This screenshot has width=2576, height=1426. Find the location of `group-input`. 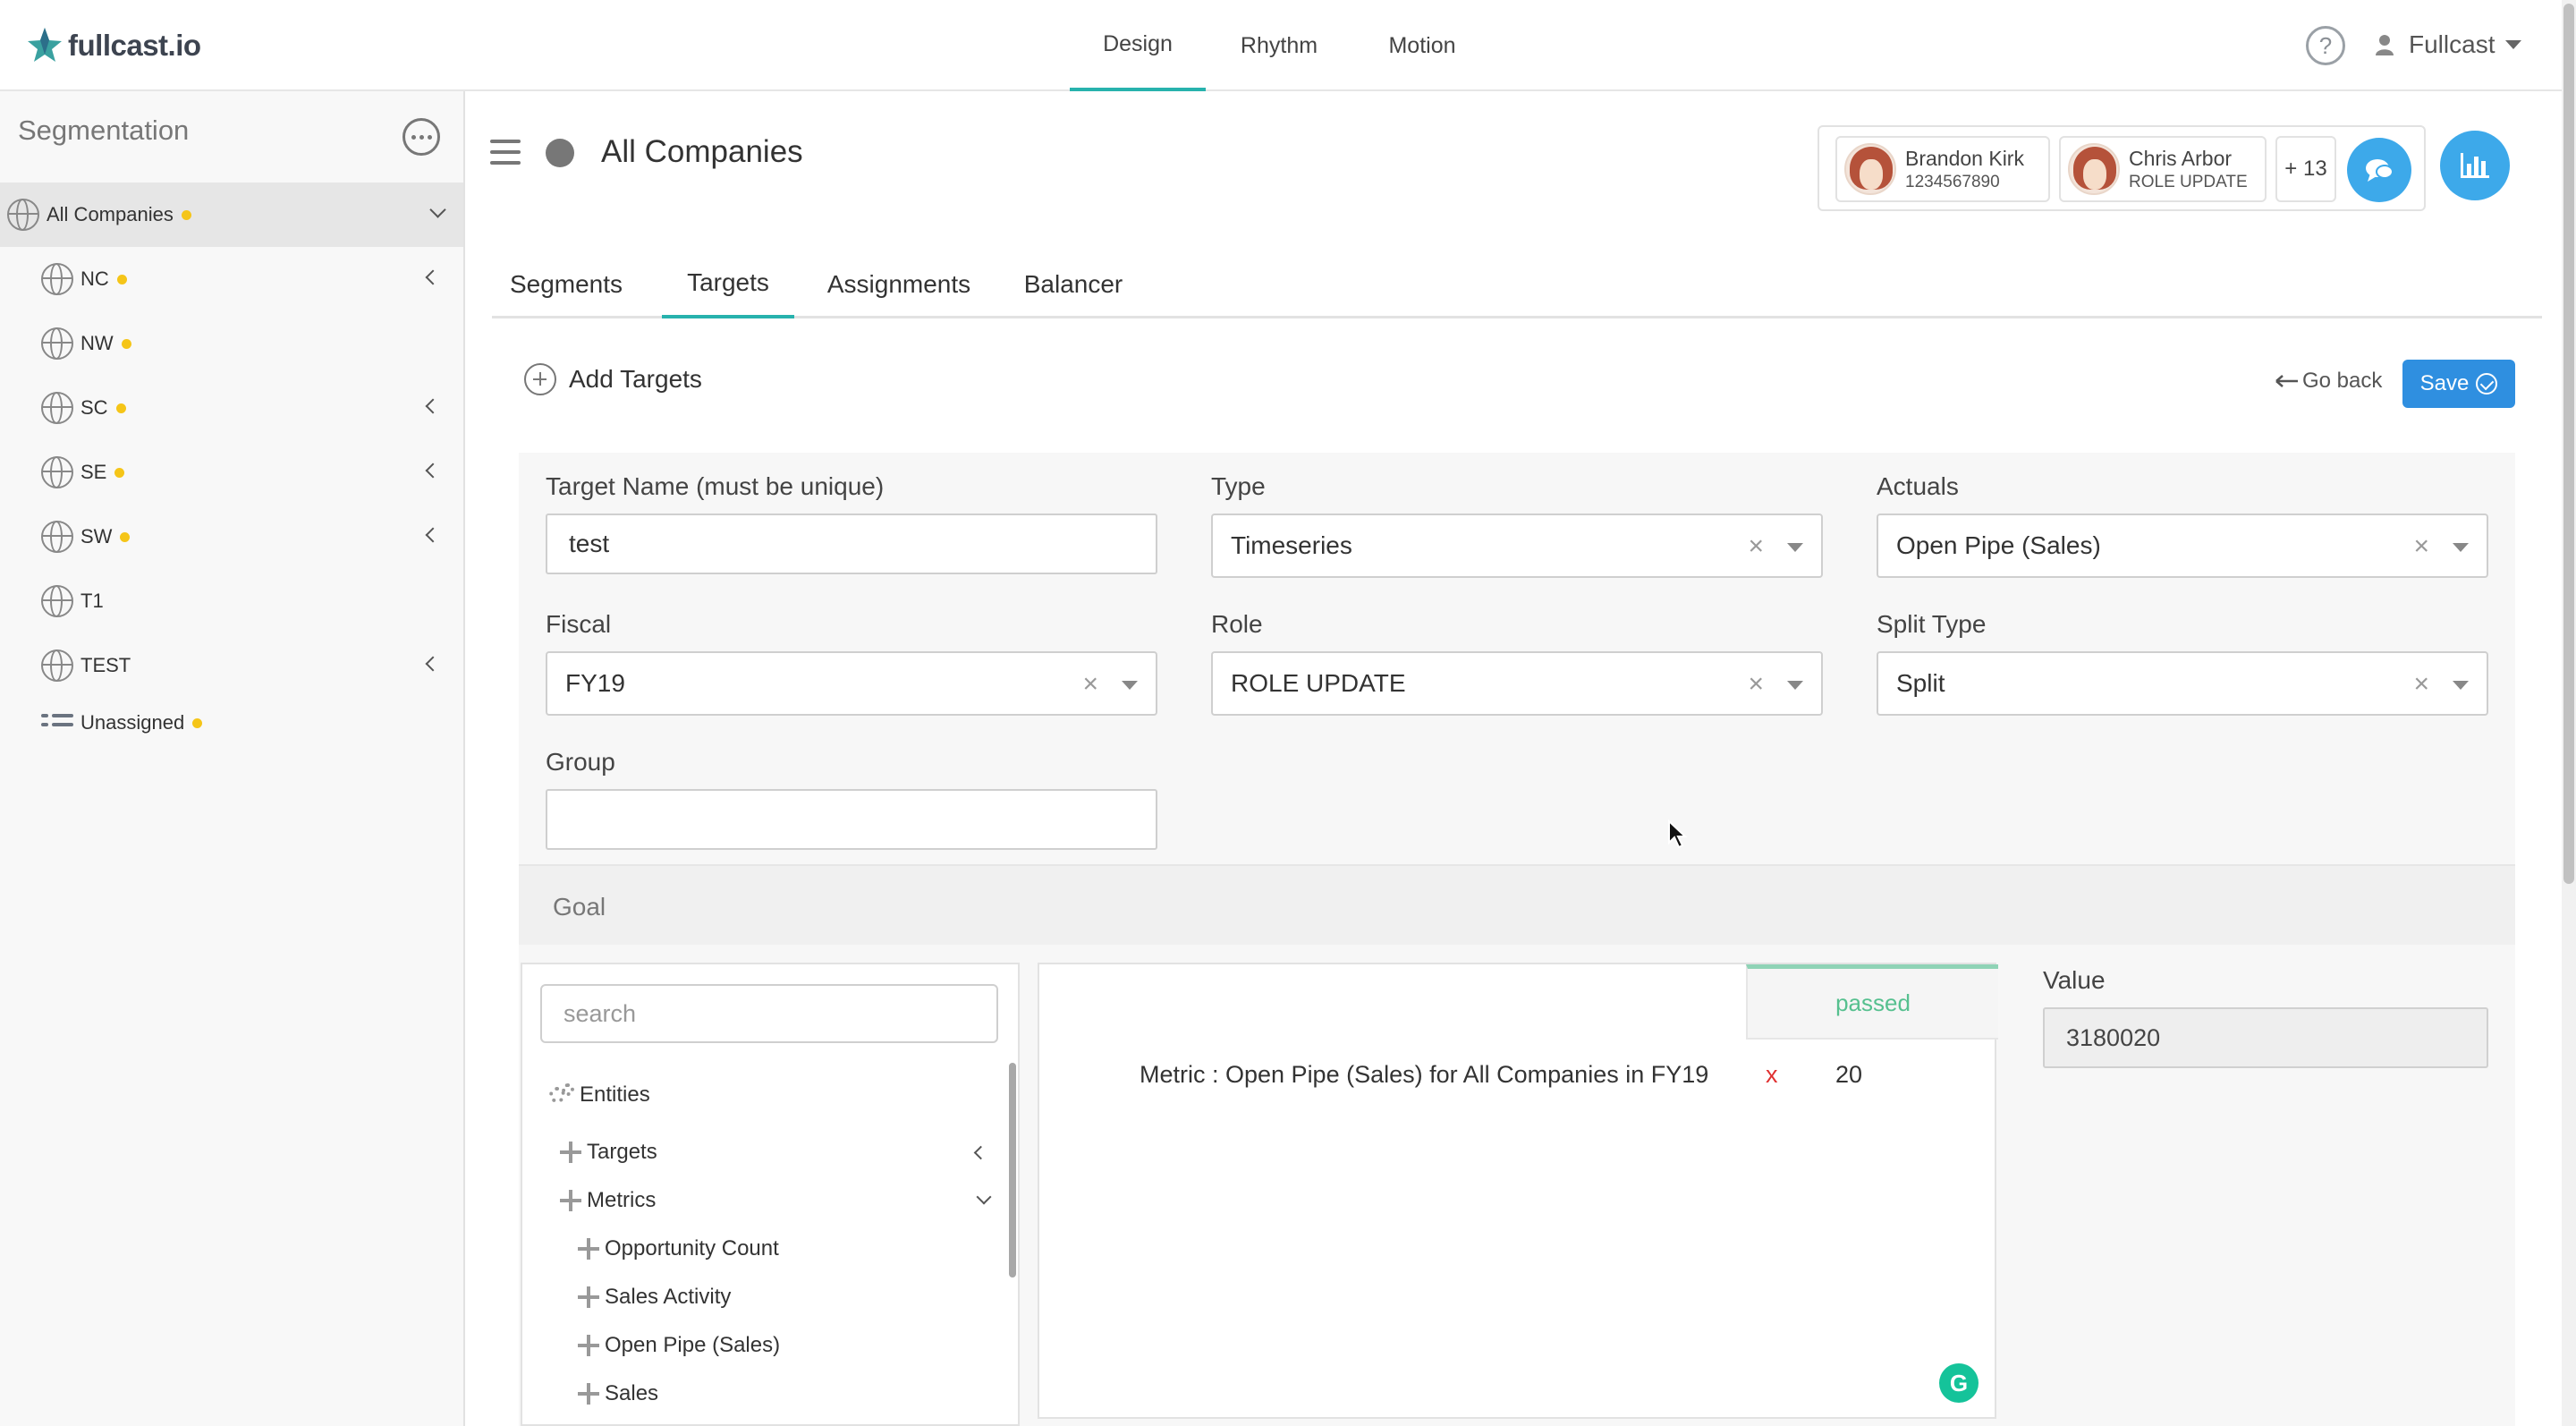

group-input is located at coordinates (851, 820).